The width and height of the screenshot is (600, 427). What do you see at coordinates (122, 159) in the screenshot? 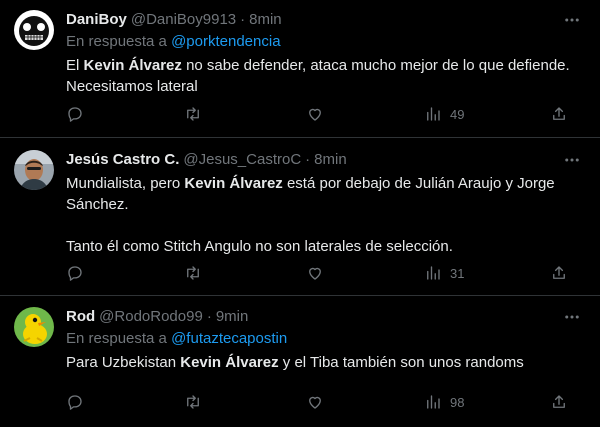
I see `display-name: Jesús Castro C.` at bounding box center [122, 159].